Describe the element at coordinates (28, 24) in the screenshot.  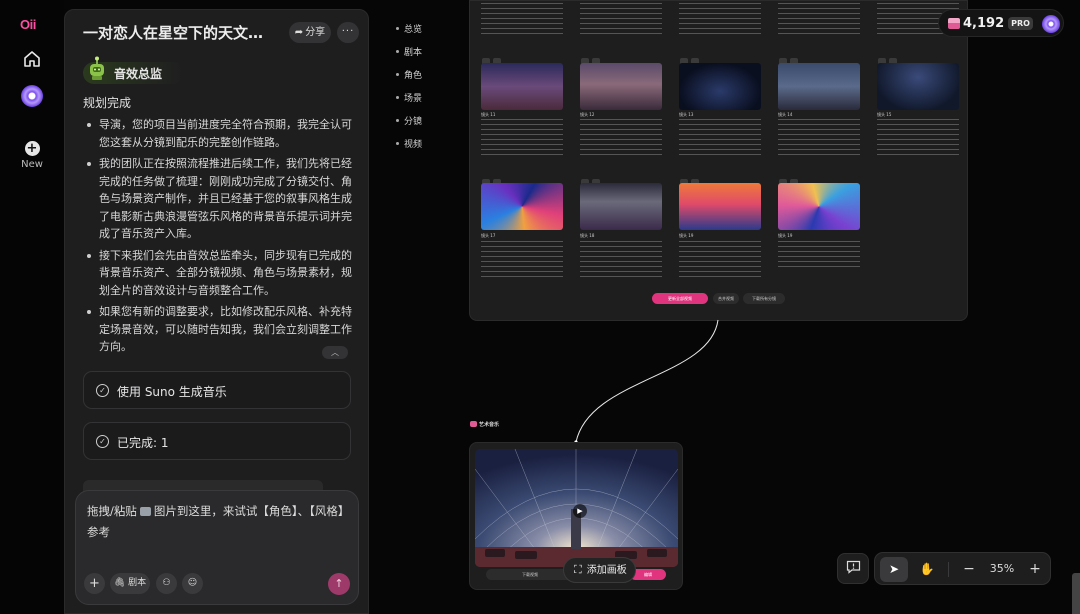
I see `app-logo: Oii` at that location.